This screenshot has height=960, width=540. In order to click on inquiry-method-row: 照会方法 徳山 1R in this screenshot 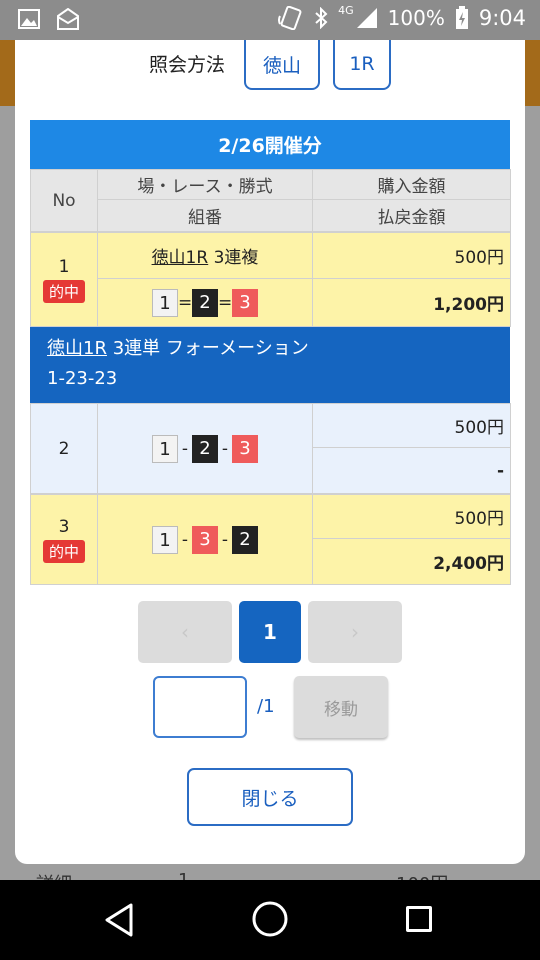, I will do `click(270, 66)`.